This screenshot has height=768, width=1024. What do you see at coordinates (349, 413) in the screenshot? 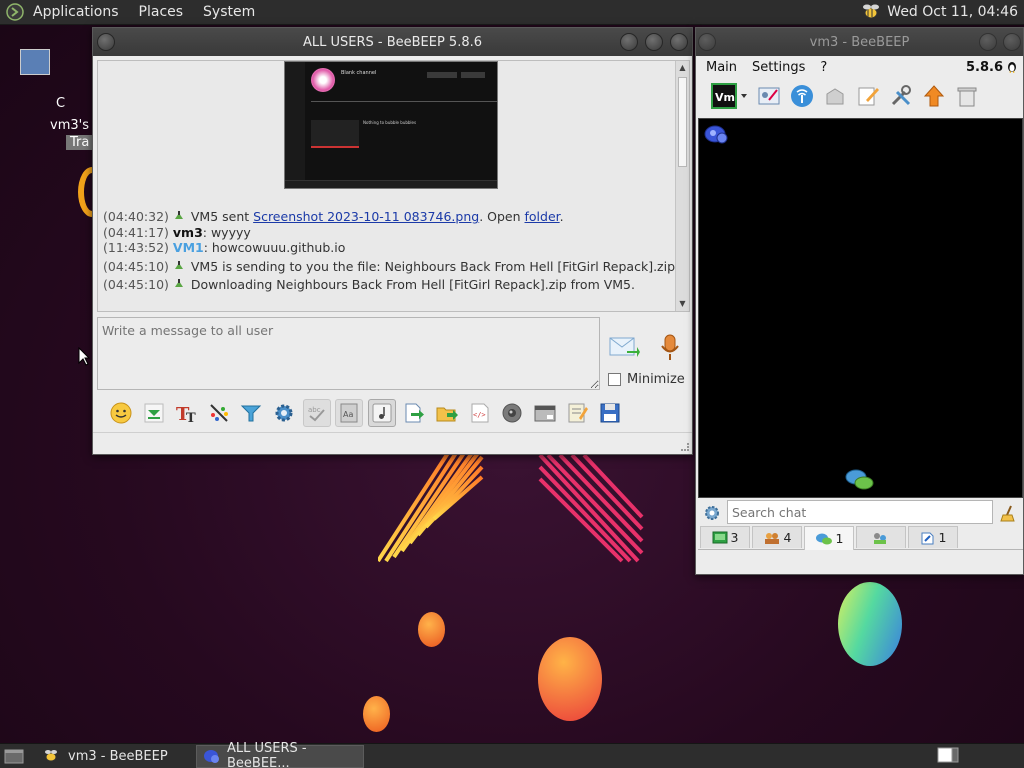
I see `word-completion-button: Aa` at bounding box center [349, 413].